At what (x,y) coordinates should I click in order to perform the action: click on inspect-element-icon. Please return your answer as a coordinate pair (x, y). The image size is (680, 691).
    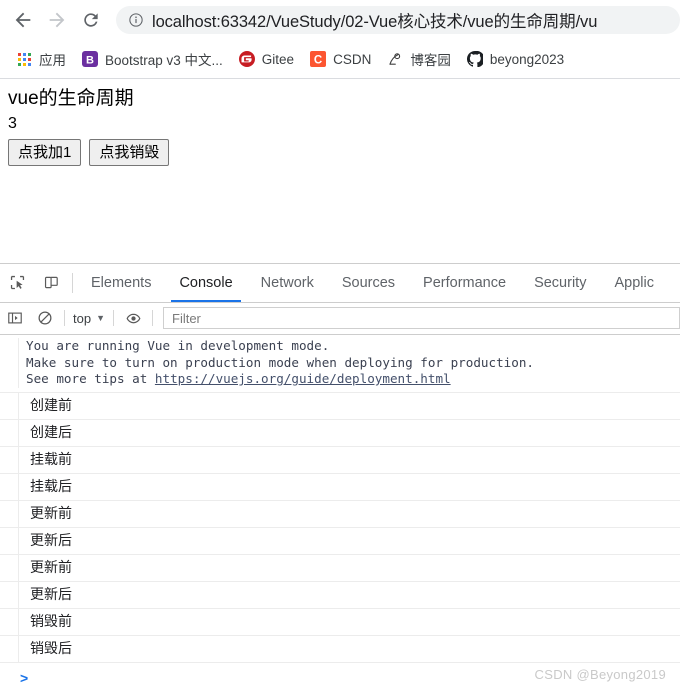
    Looking at the image, I should click on (17, 283).